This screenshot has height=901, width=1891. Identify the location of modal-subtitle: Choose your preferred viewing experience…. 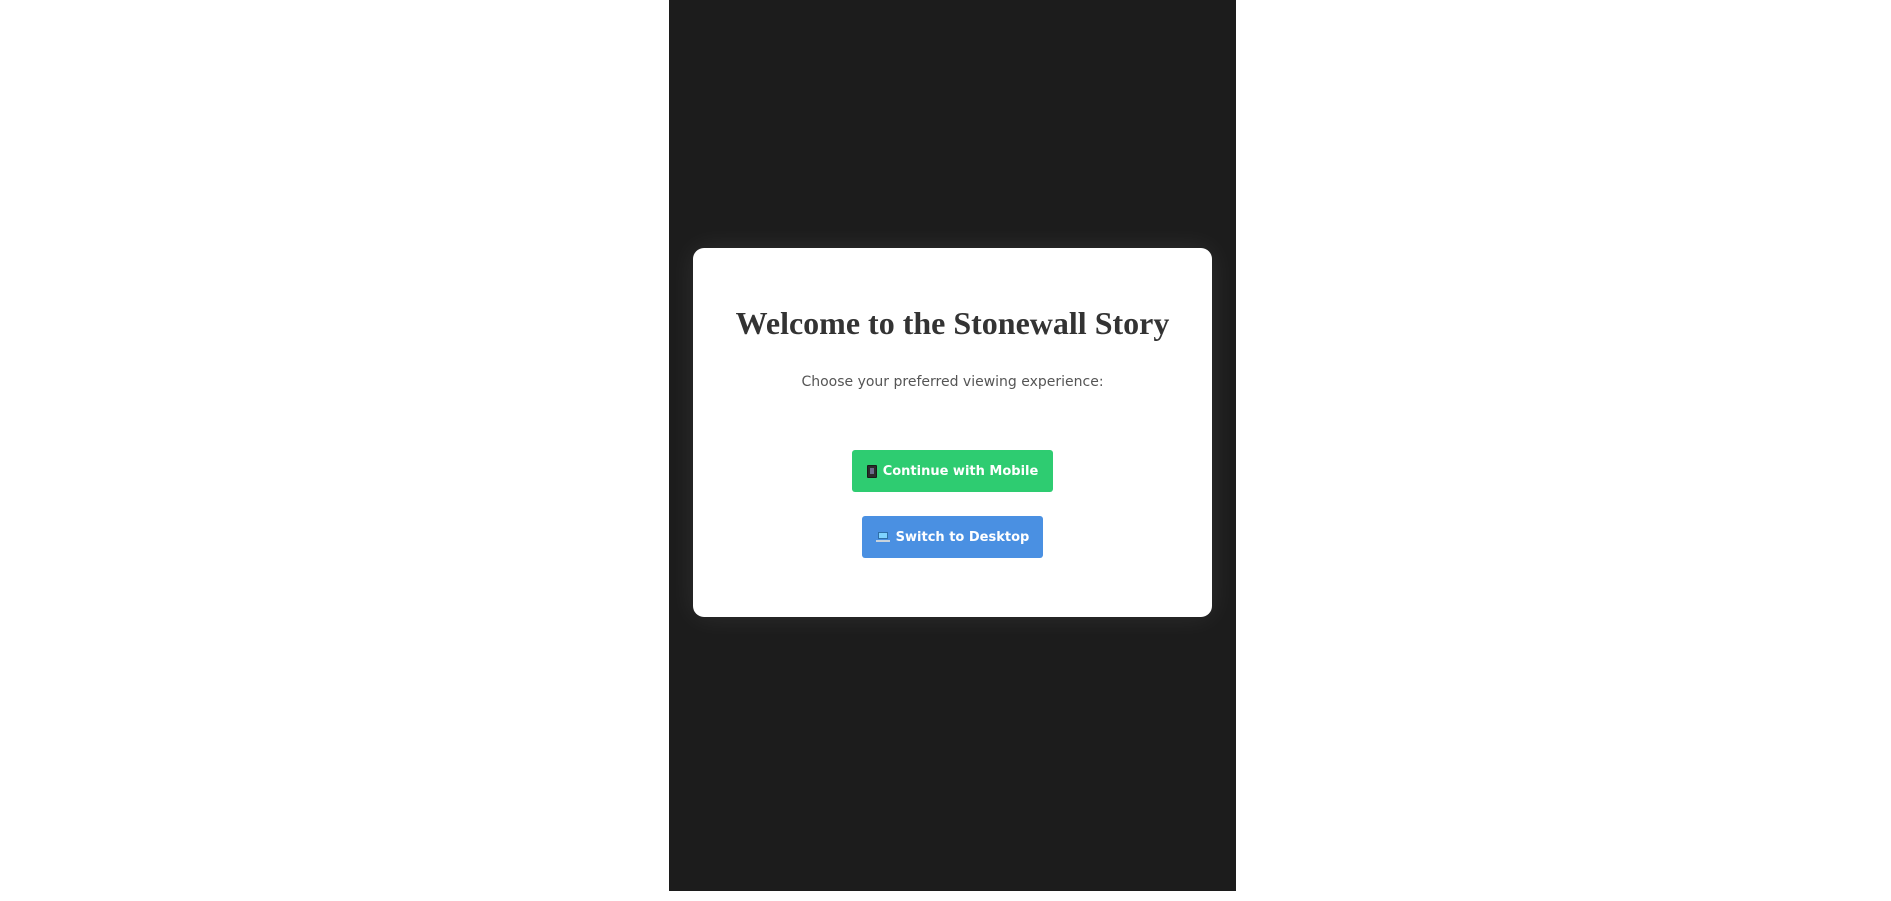
(952, 382).